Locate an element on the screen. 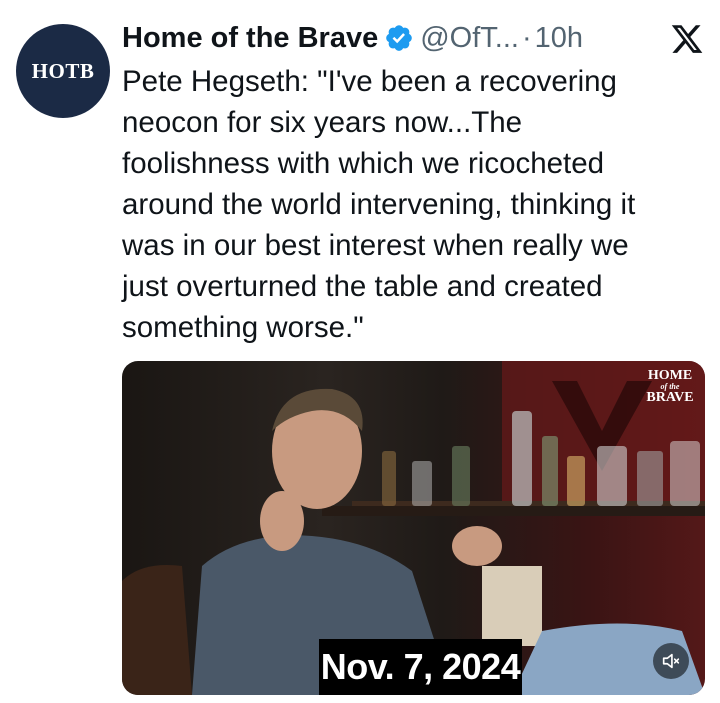 The image size is (720, 703). x-logo-icon is located at coordinates (687, 39).